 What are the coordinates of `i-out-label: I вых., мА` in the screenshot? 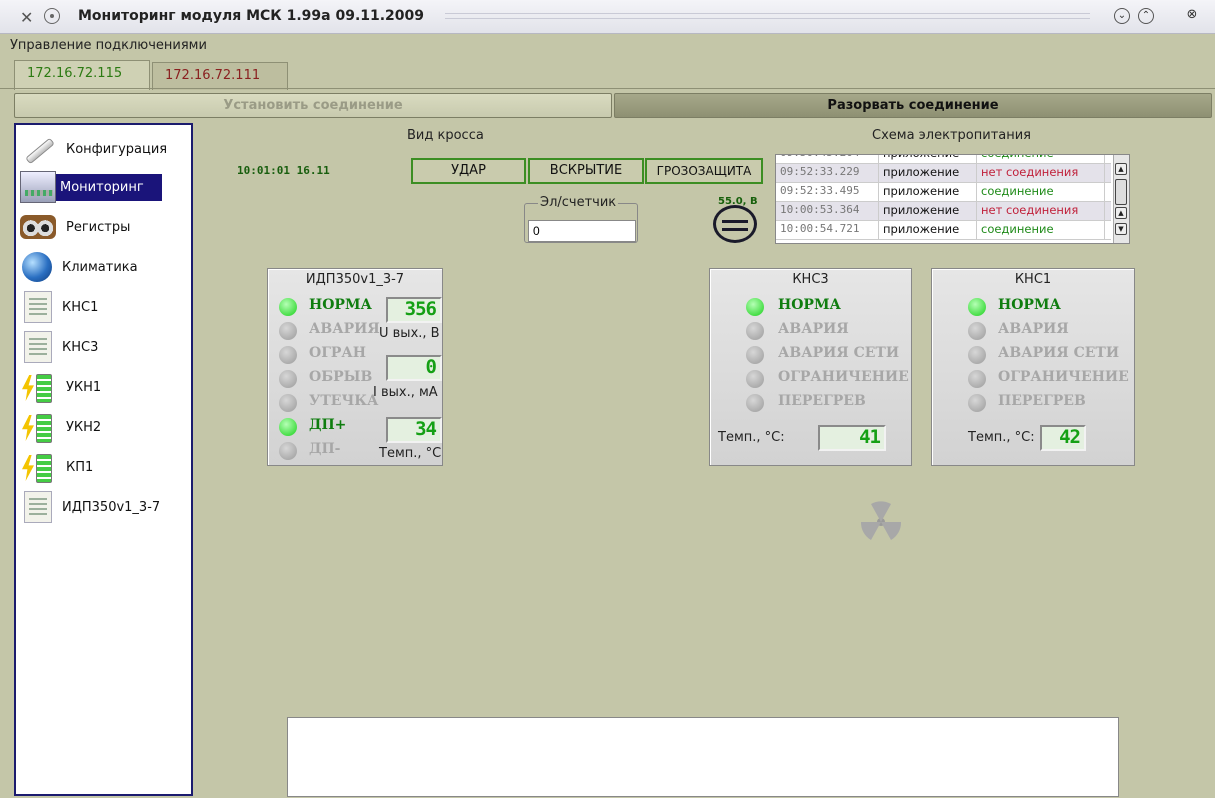 It's located at (405, 392).